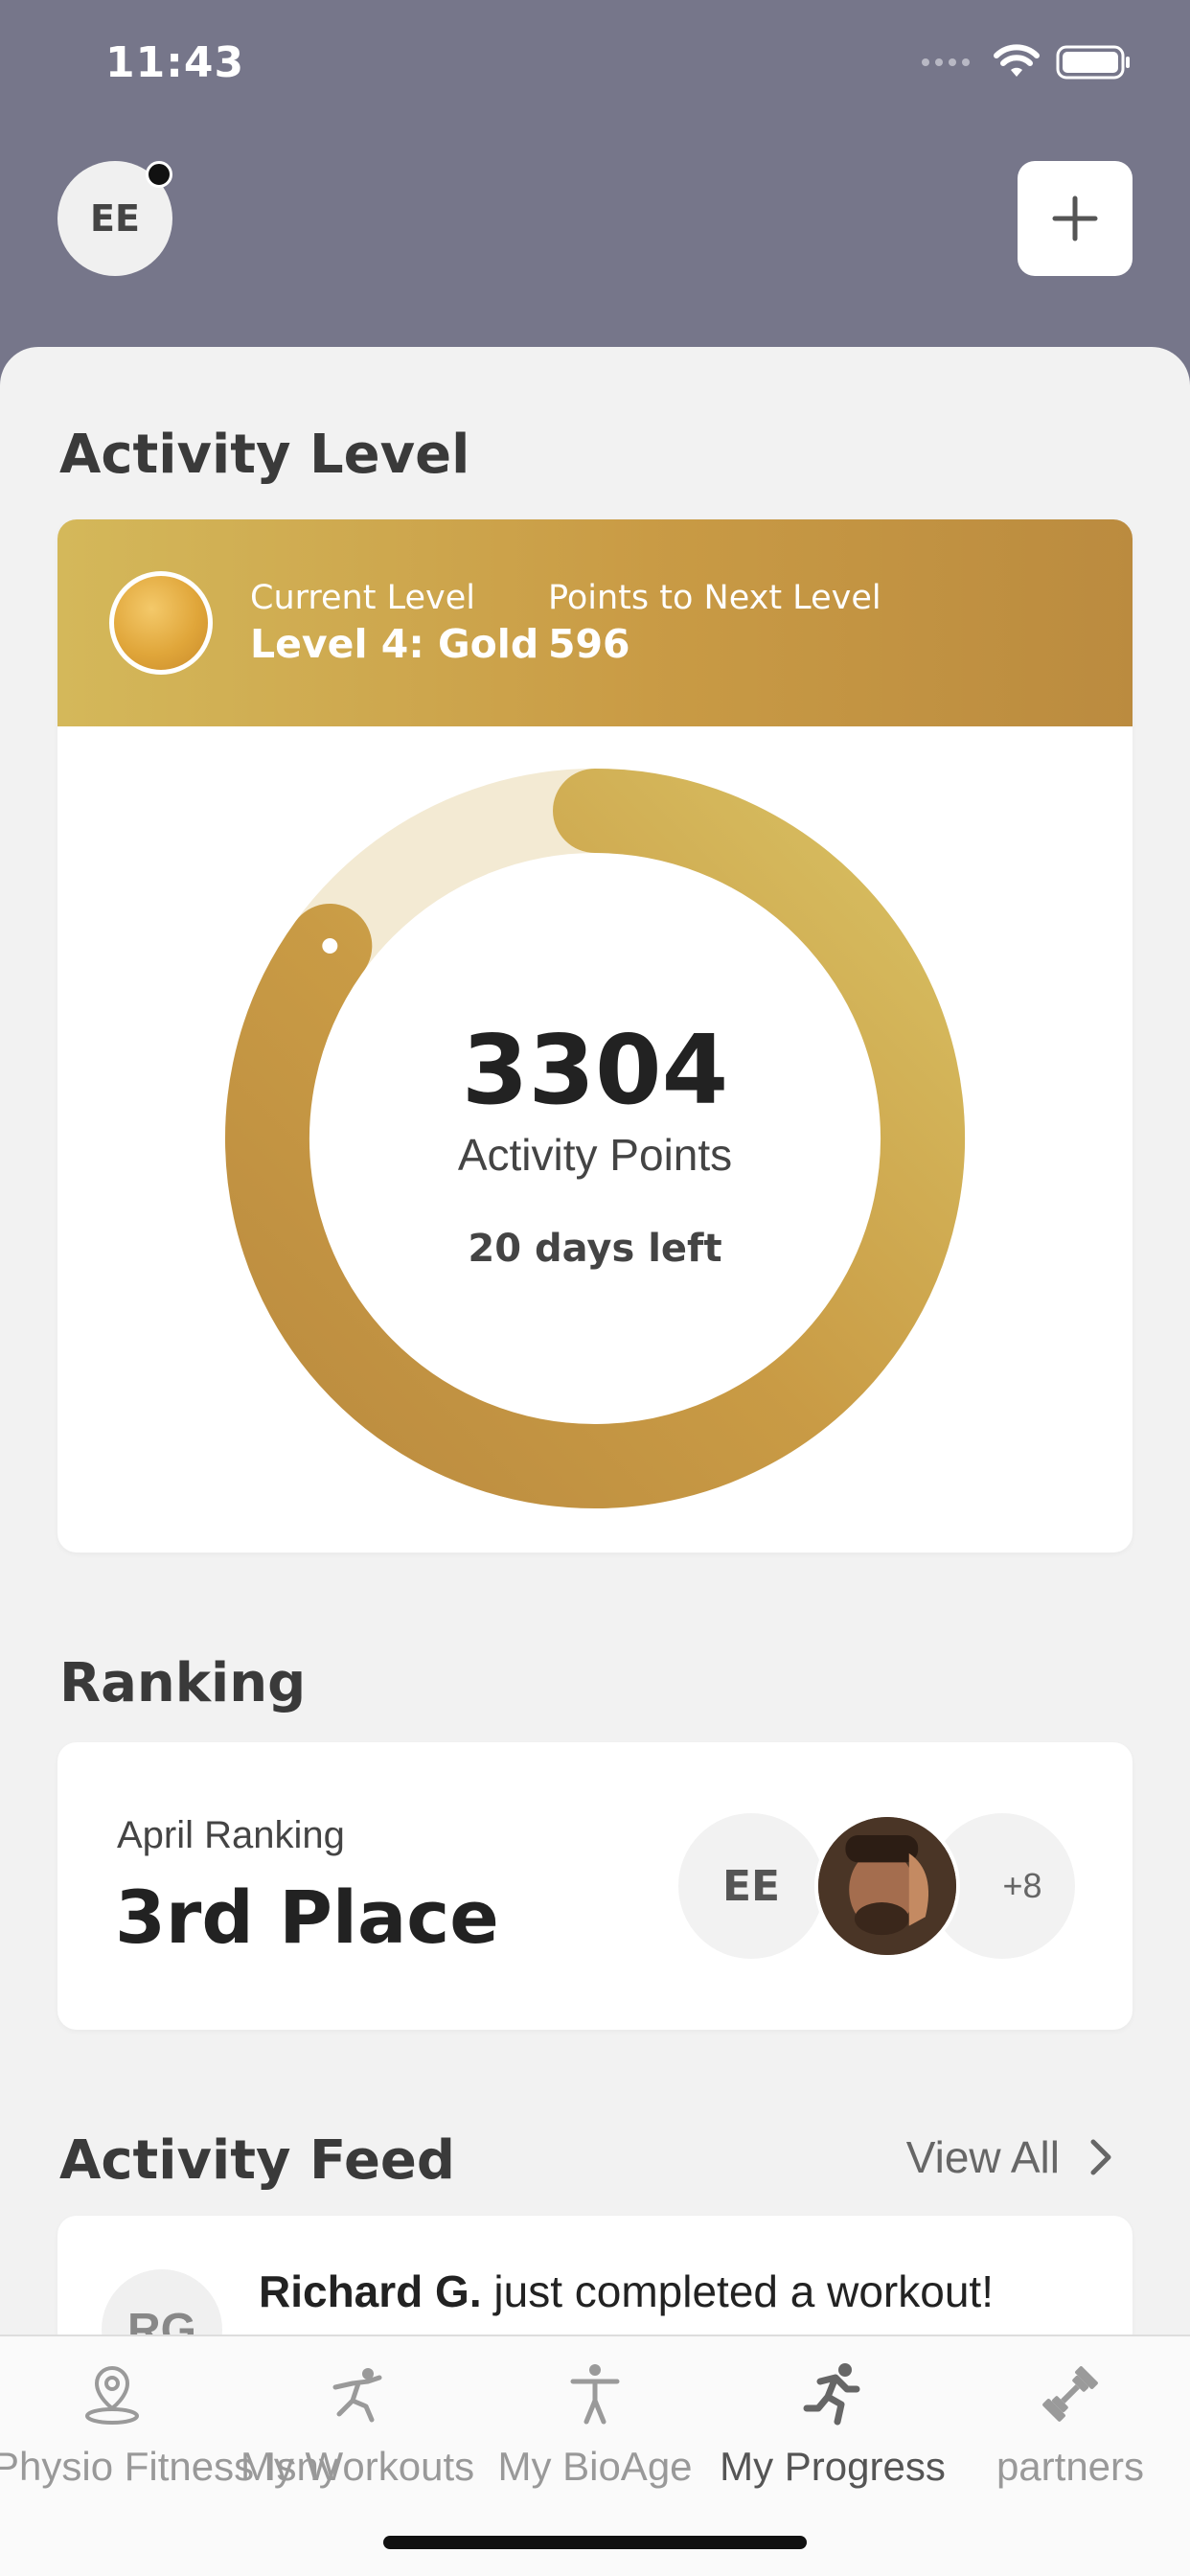 The height and width of the screenshot is (2576, 1190). I want to click on feed-user-name: Richard G., so click(371, 2291).